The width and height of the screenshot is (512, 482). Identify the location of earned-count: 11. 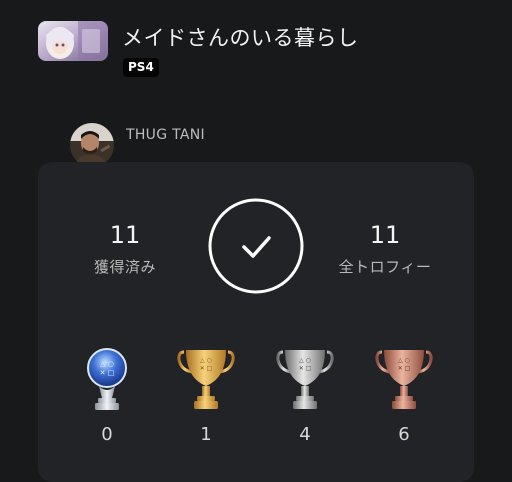
(125, 235).